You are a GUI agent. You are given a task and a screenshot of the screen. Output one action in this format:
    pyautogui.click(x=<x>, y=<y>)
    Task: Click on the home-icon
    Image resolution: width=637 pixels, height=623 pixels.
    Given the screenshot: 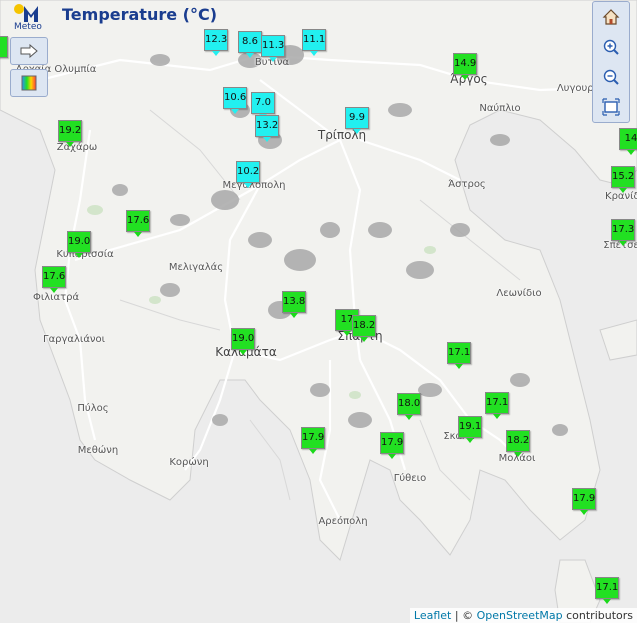 What is the action you would take?
    pyautogui.click(x=611, y=17)
    